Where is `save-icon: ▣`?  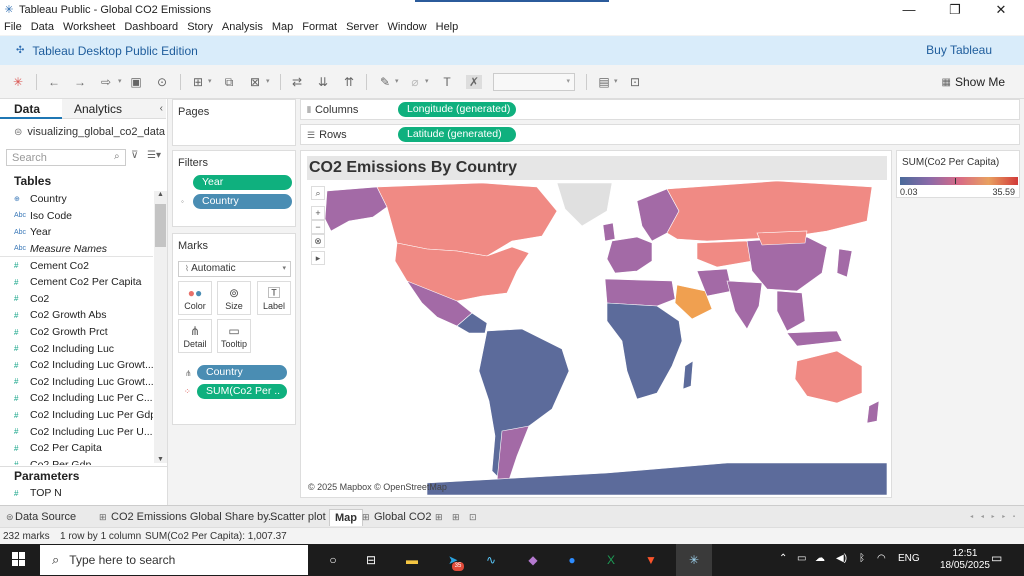
save-icon: ▣ is located at coordinates (136, 82).